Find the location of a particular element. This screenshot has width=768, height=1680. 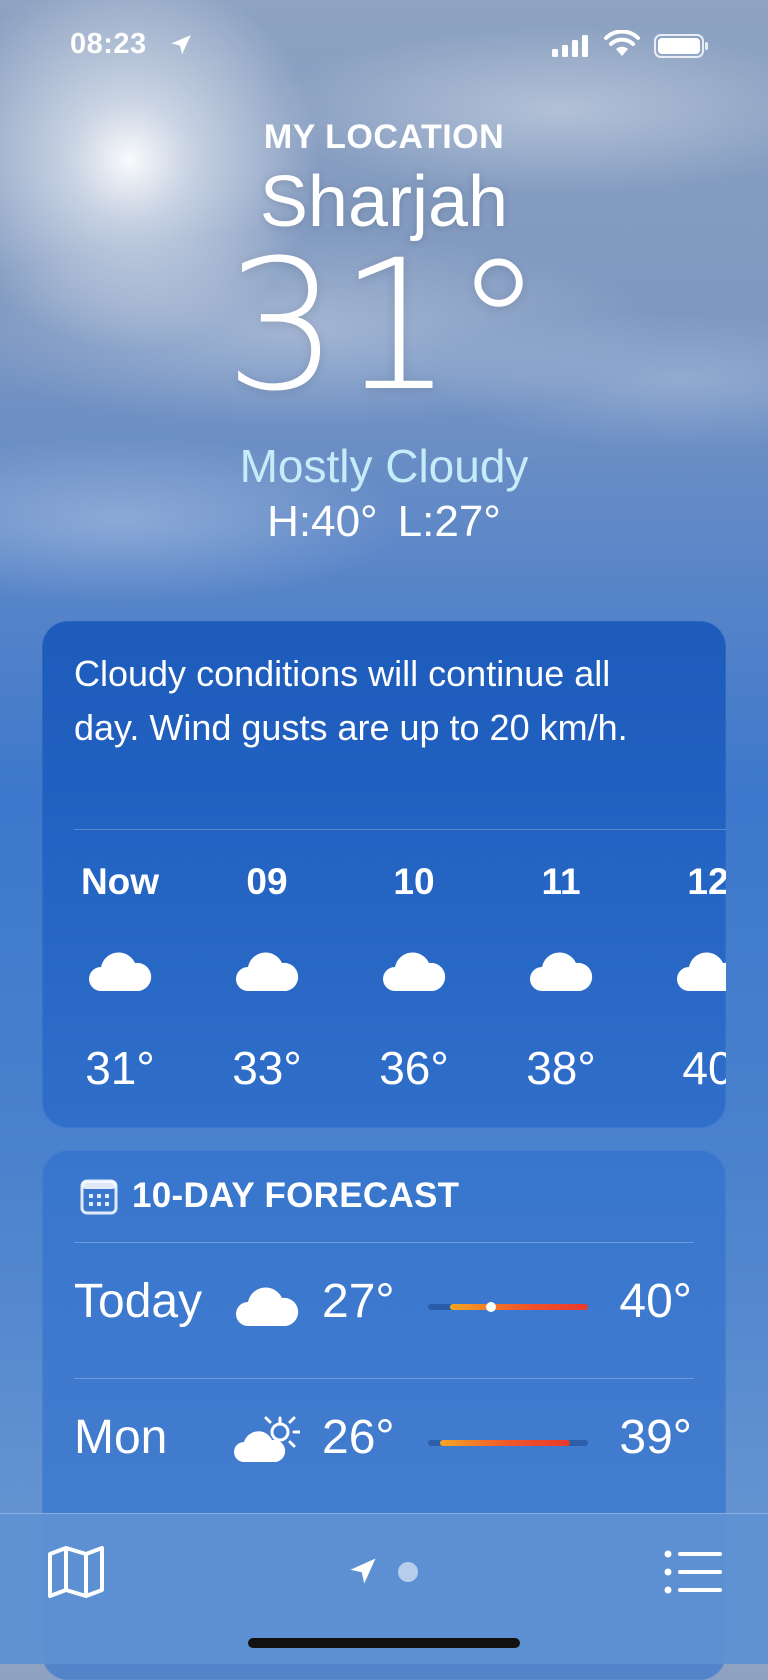

wifi-icon is located at coordinates (622, 43).